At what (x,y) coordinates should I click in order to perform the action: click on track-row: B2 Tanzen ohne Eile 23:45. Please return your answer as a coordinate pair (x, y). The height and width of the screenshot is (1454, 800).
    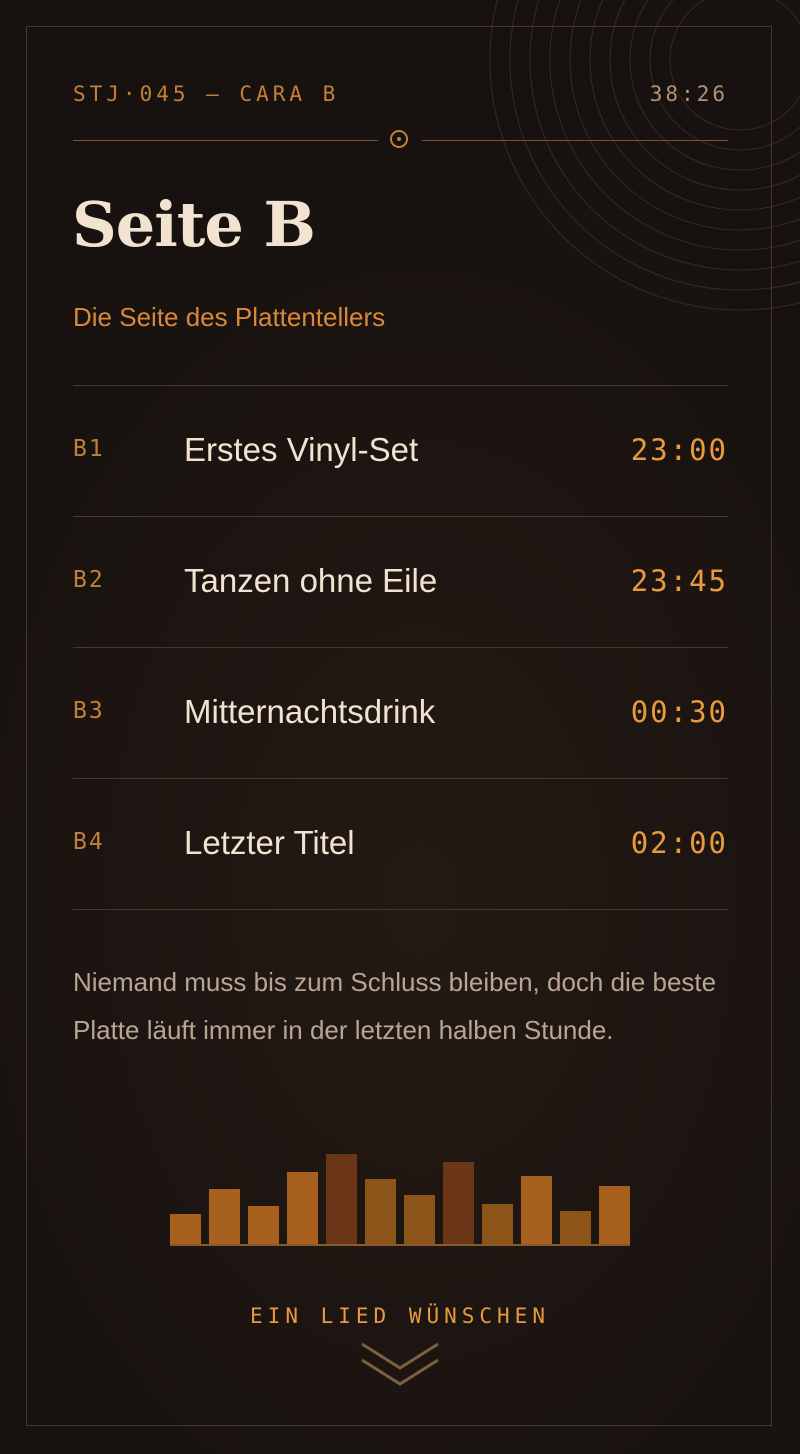
    Looking at the image, I should click on (400, 581).